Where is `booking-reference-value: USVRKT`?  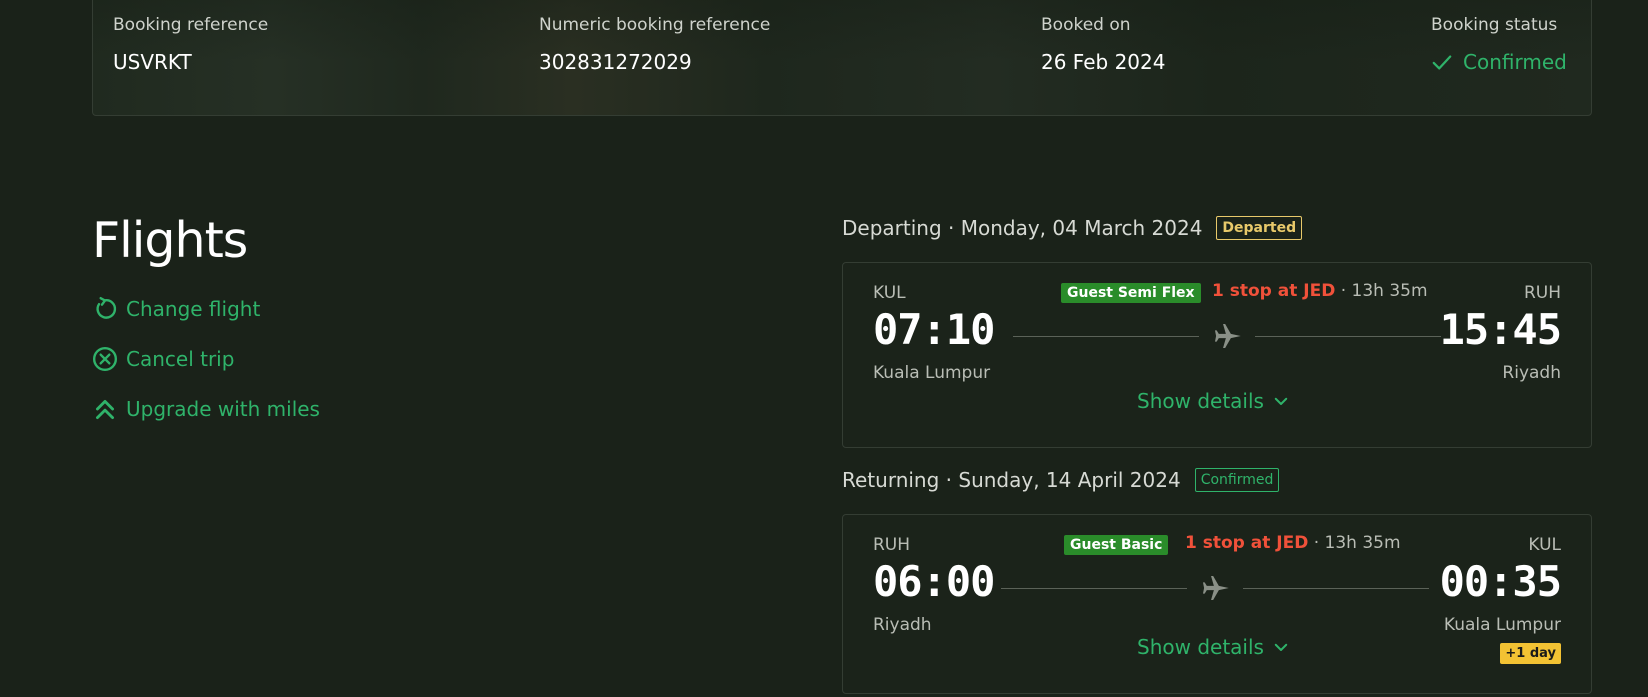 booking-reference-value: USVRKT is located at coordinates (152, 62).